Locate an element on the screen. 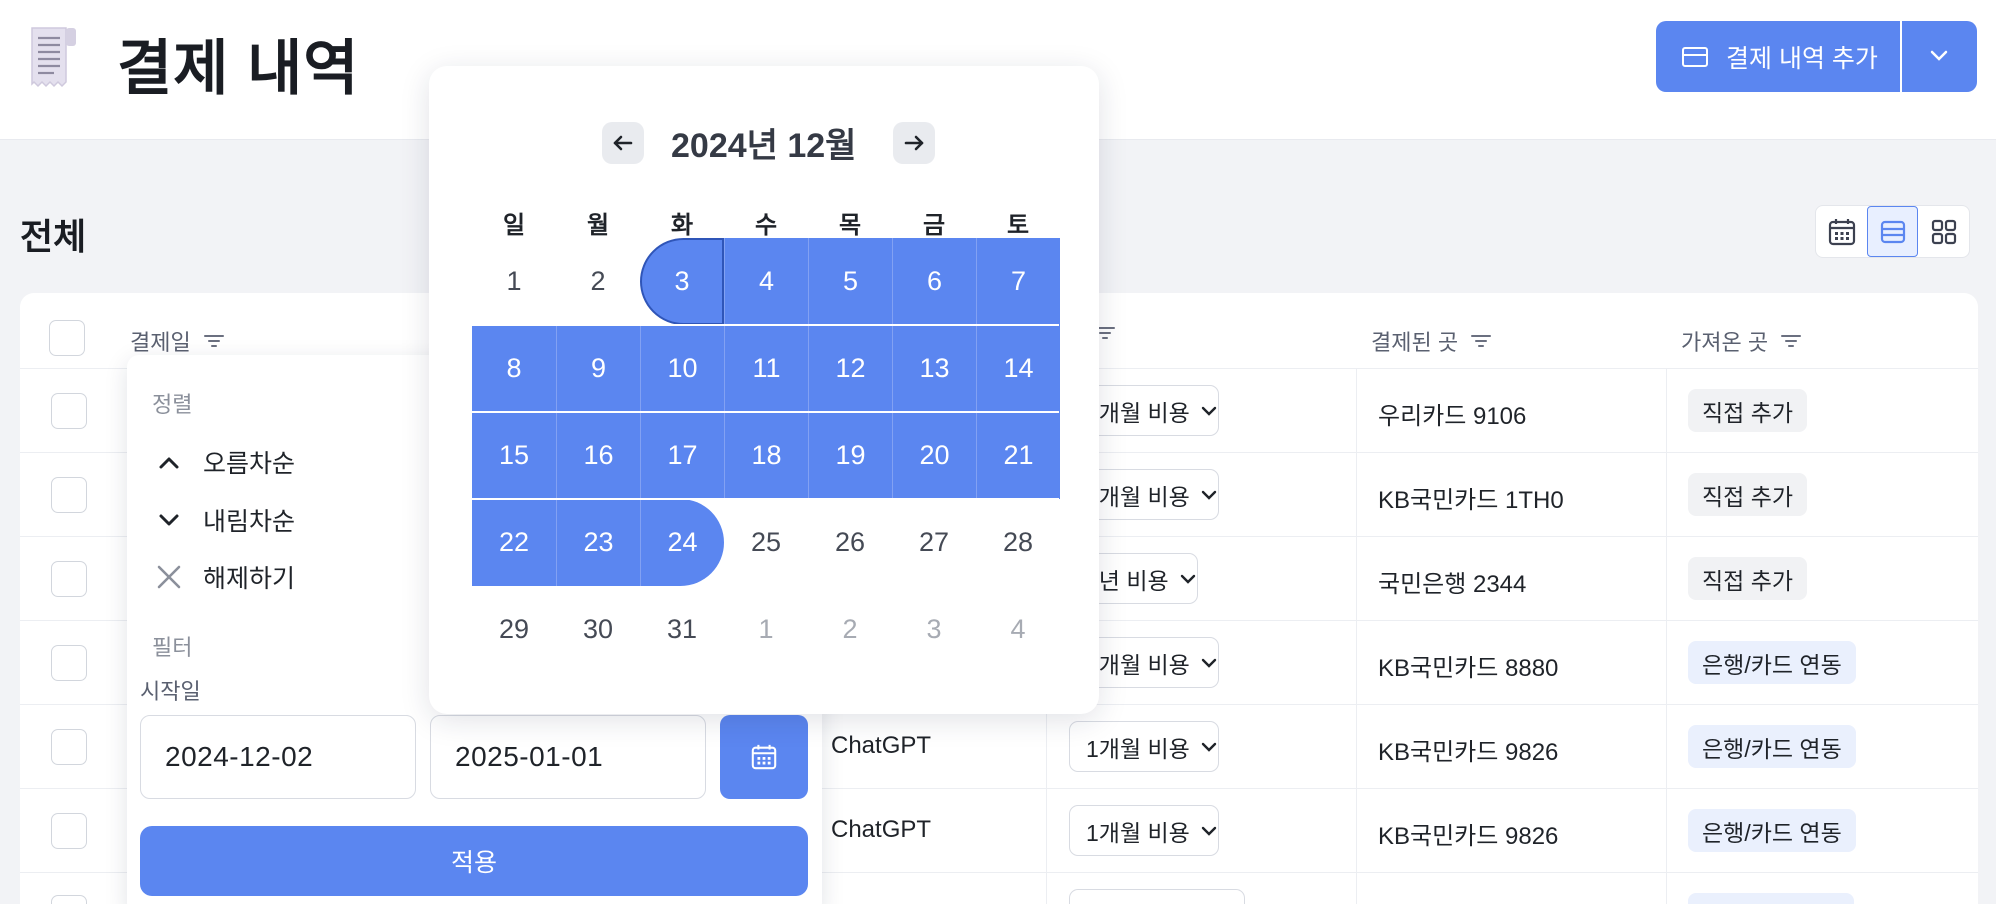 The height and width of the screenshot is (904, 1996). calendar-day: 28 is located at coordinates (1018, 542).